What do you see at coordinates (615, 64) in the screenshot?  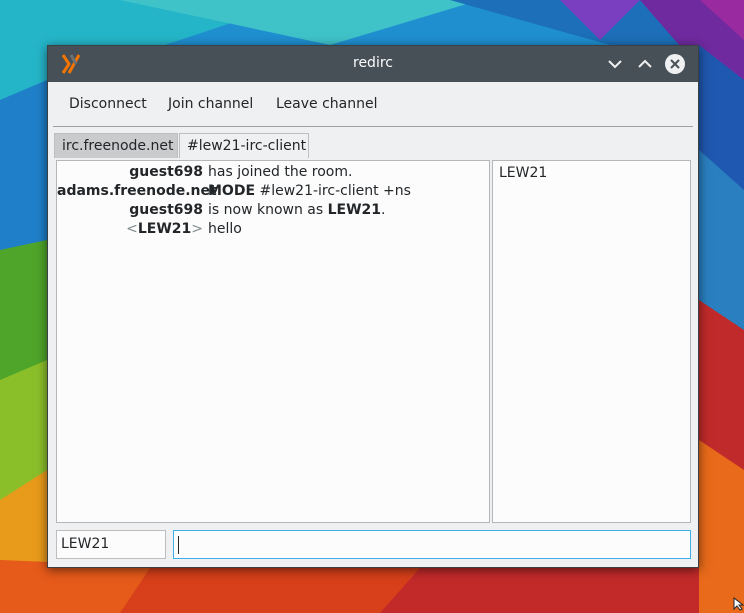 I see `minimize-icon` at bounding box center [615, 64].